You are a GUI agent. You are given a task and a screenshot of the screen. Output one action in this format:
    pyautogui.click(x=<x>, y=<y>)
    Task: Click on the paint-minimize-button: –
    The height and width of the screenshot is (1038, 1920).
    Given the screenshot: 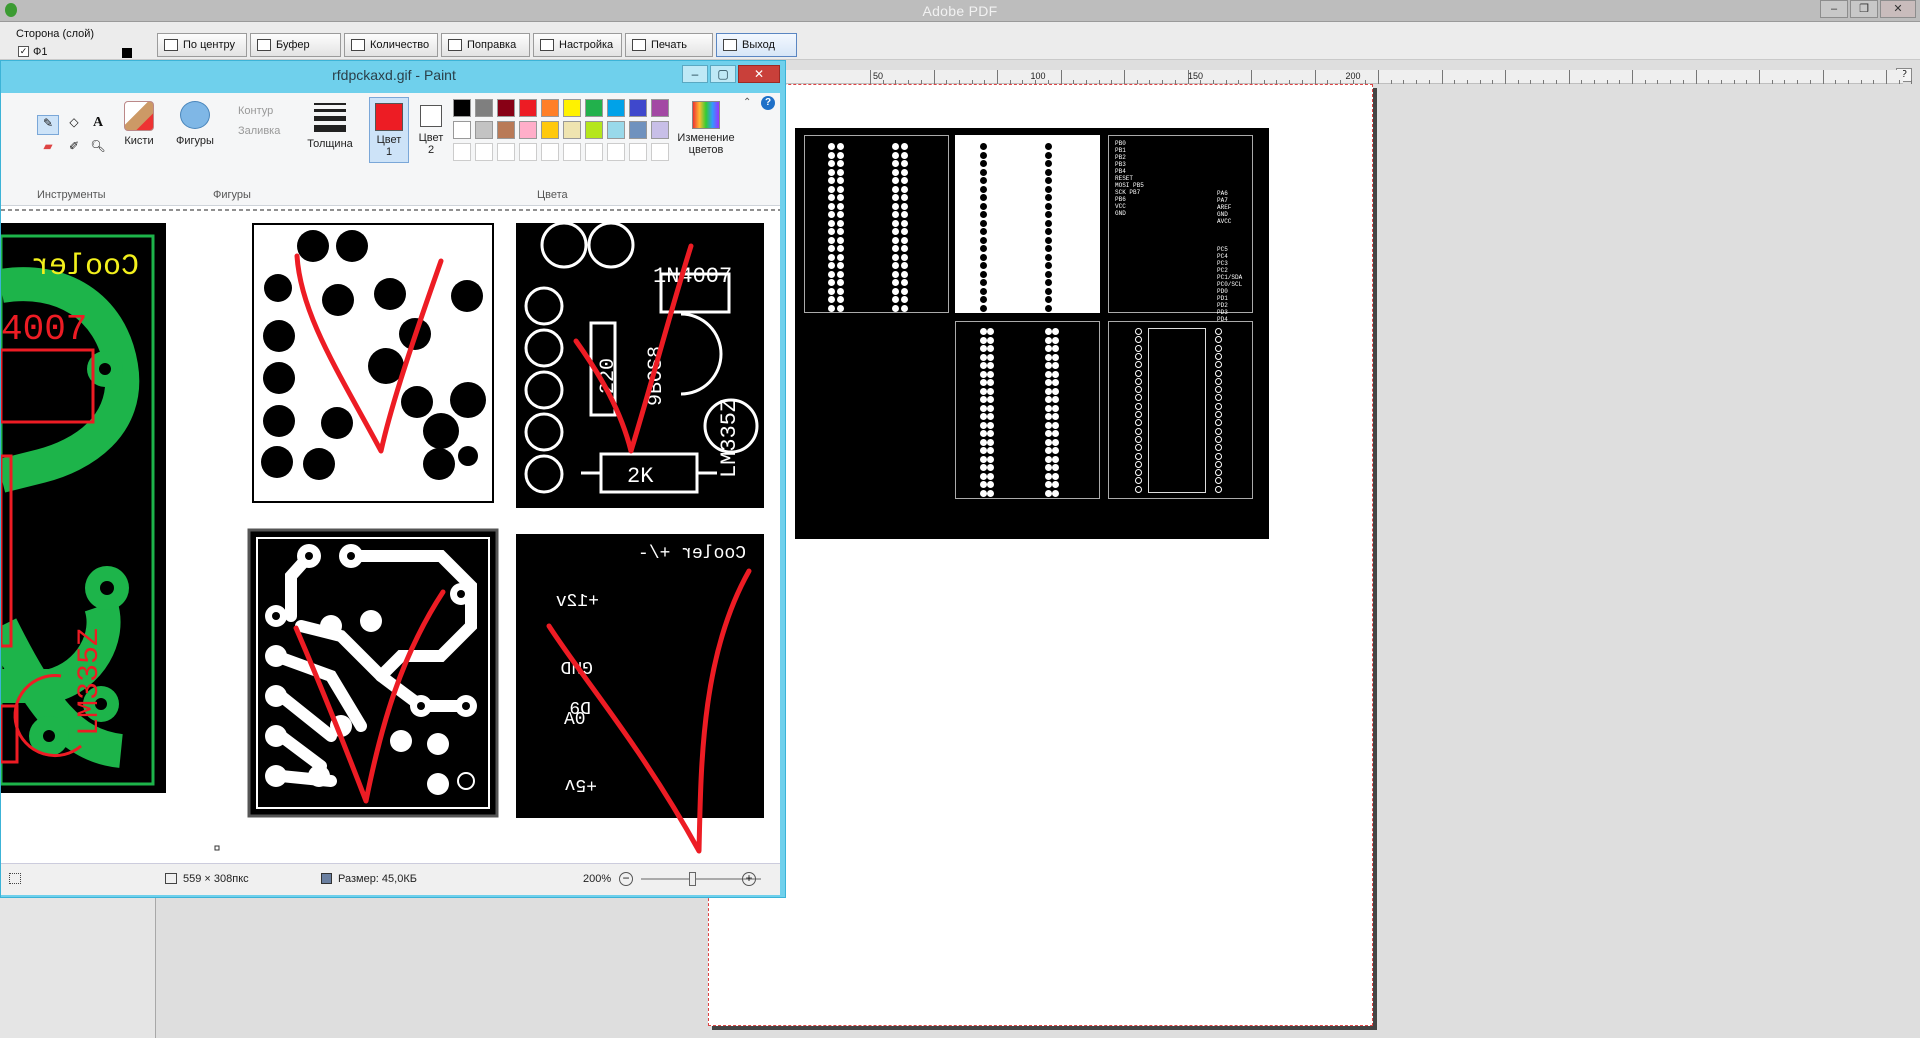 What is the action you would take?
    pyautogui.click(x=695, y=74)
    